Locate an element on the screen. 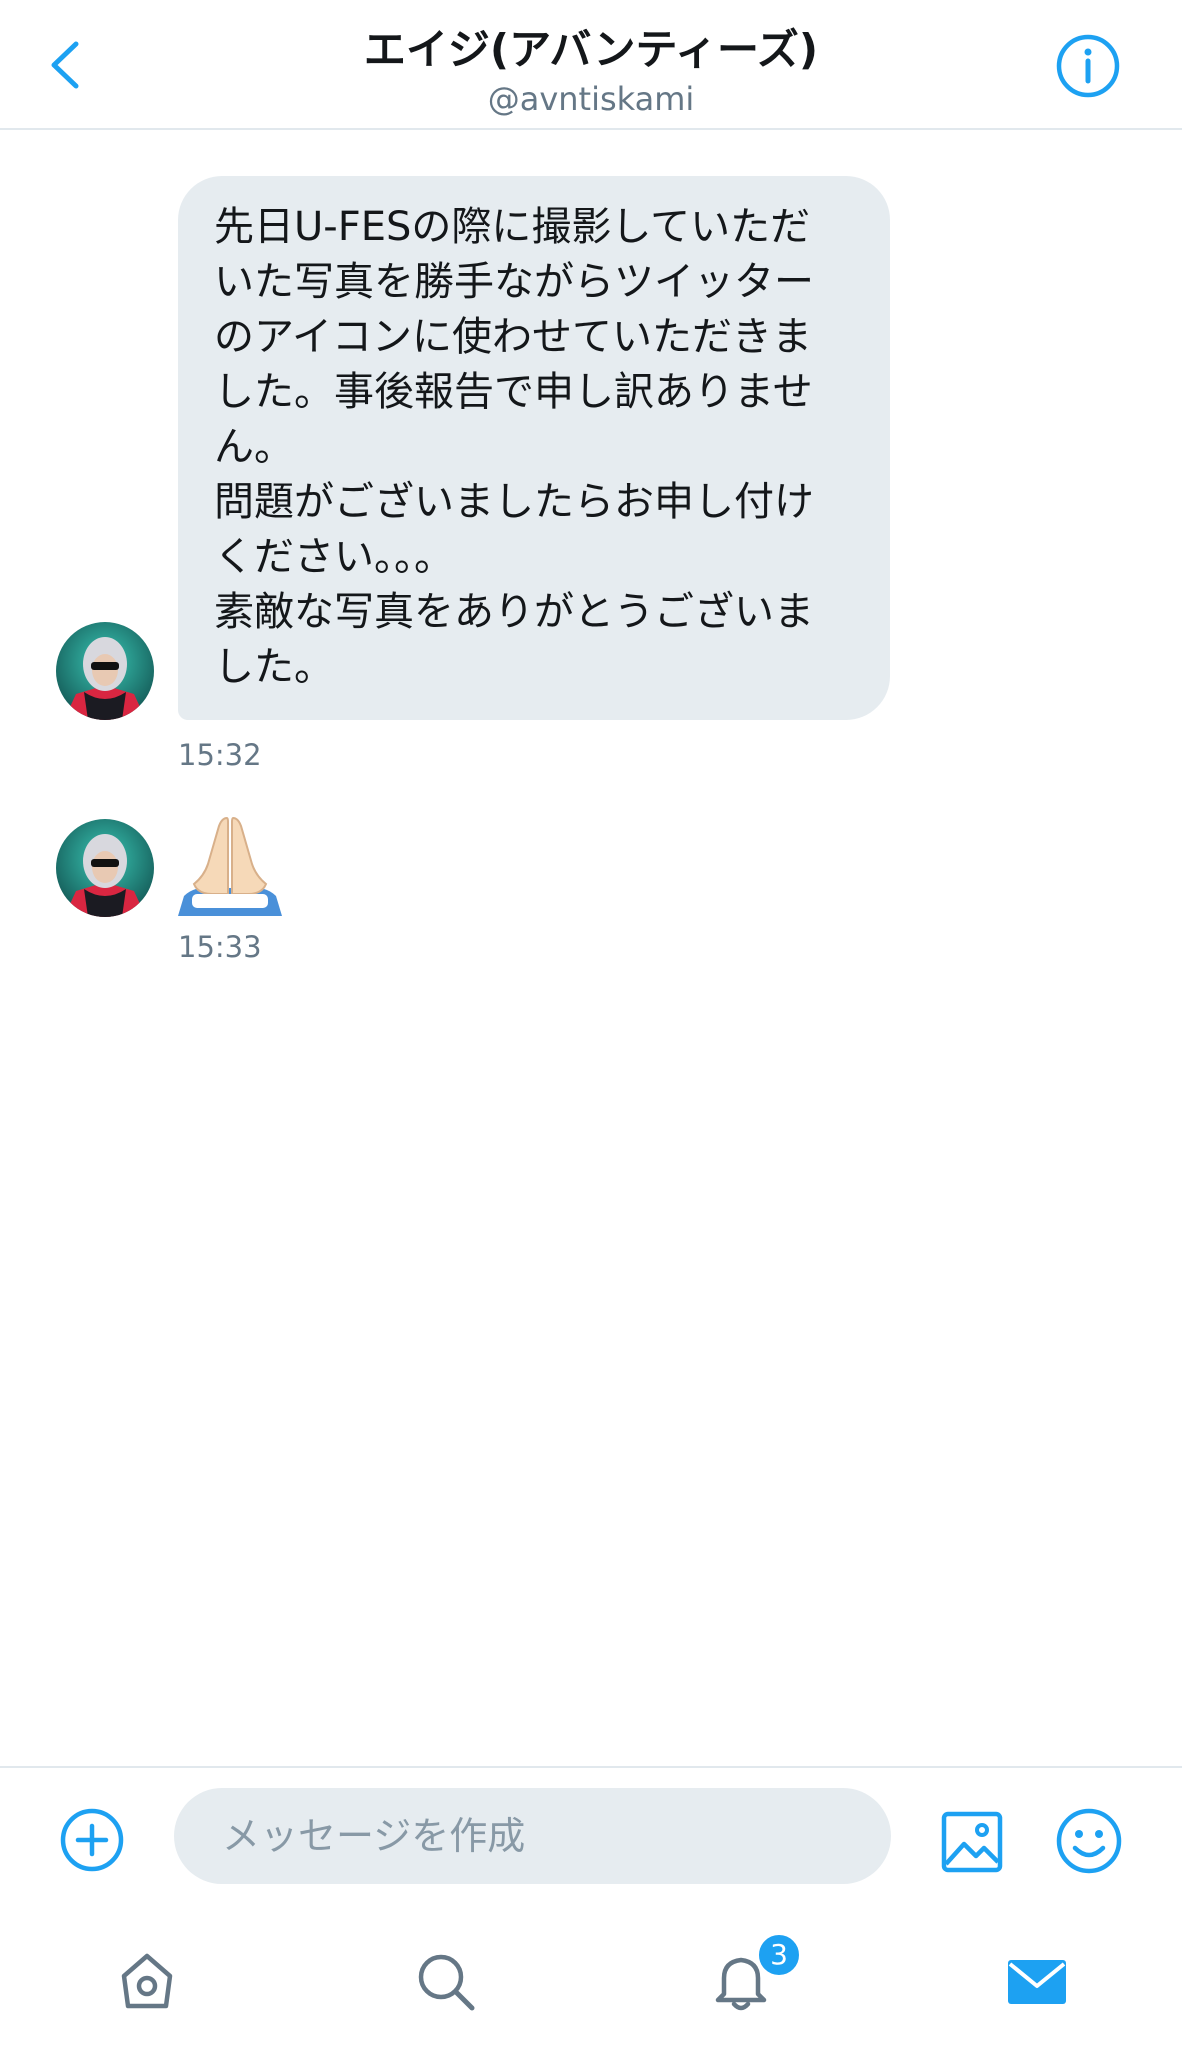  image-icon is located at coordinates (972, 1842).